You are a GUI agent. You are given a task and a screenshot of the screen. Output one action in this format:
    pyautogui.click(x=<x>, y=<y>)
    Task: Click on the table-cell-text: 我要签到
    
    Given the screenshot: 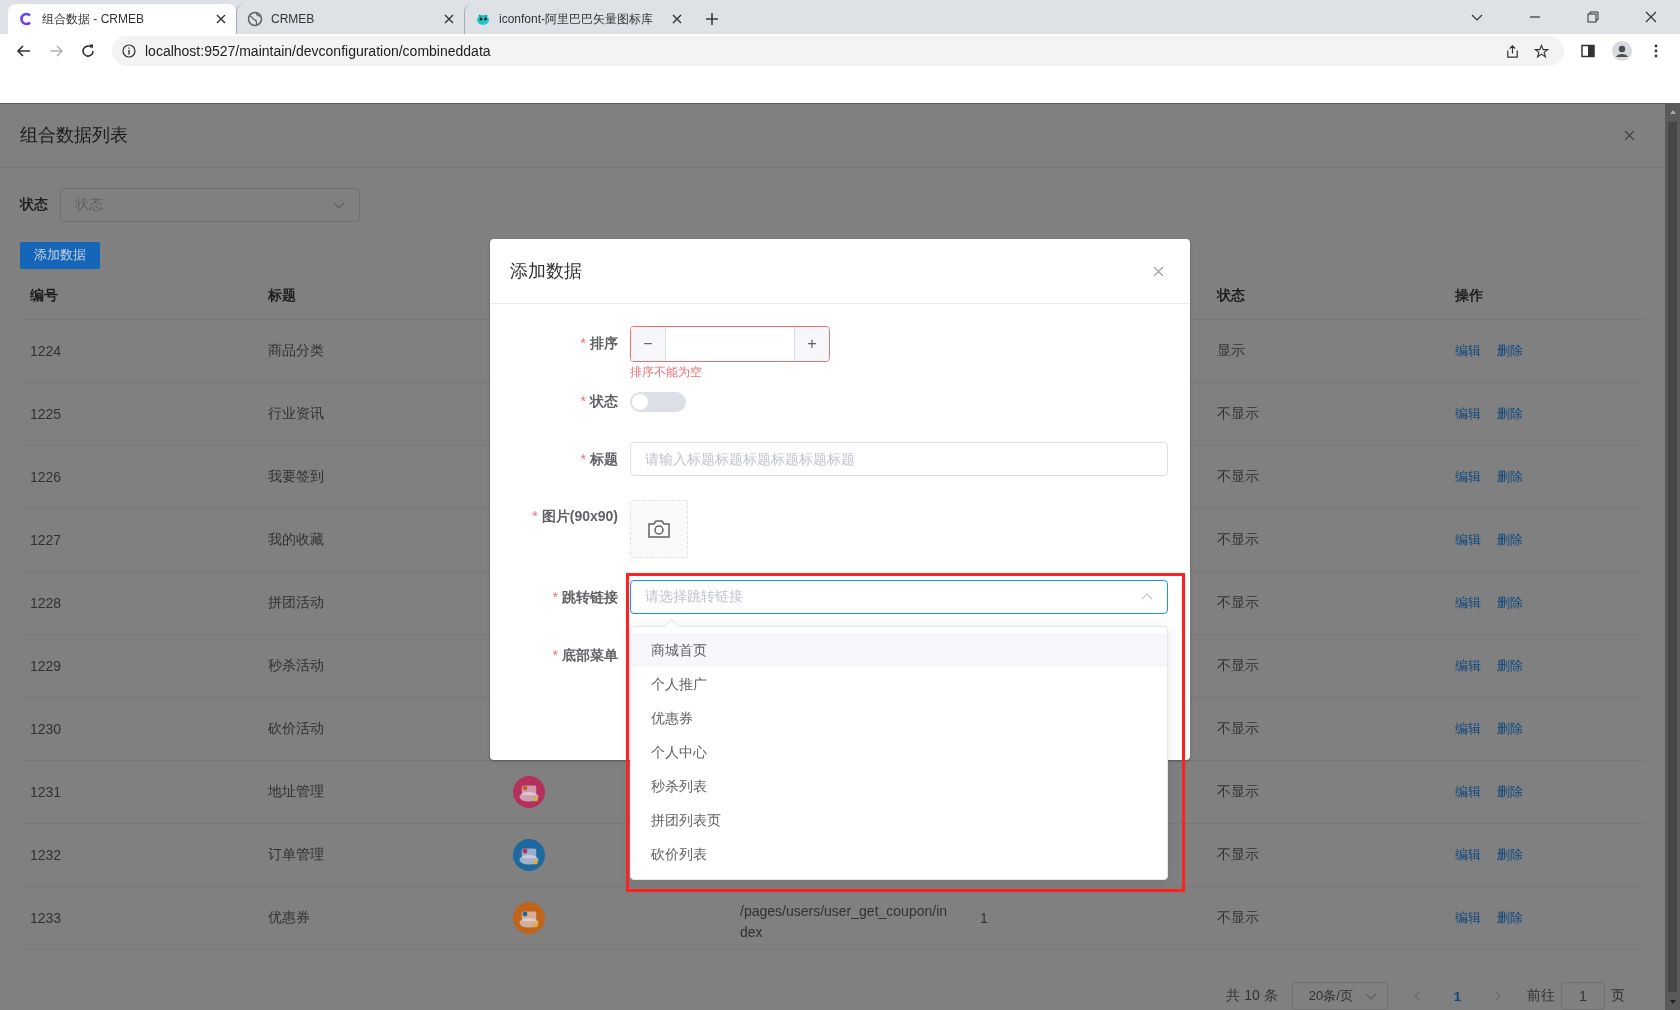 What is the action you would take?
    pyautogui.click(x=296, y=476)
    